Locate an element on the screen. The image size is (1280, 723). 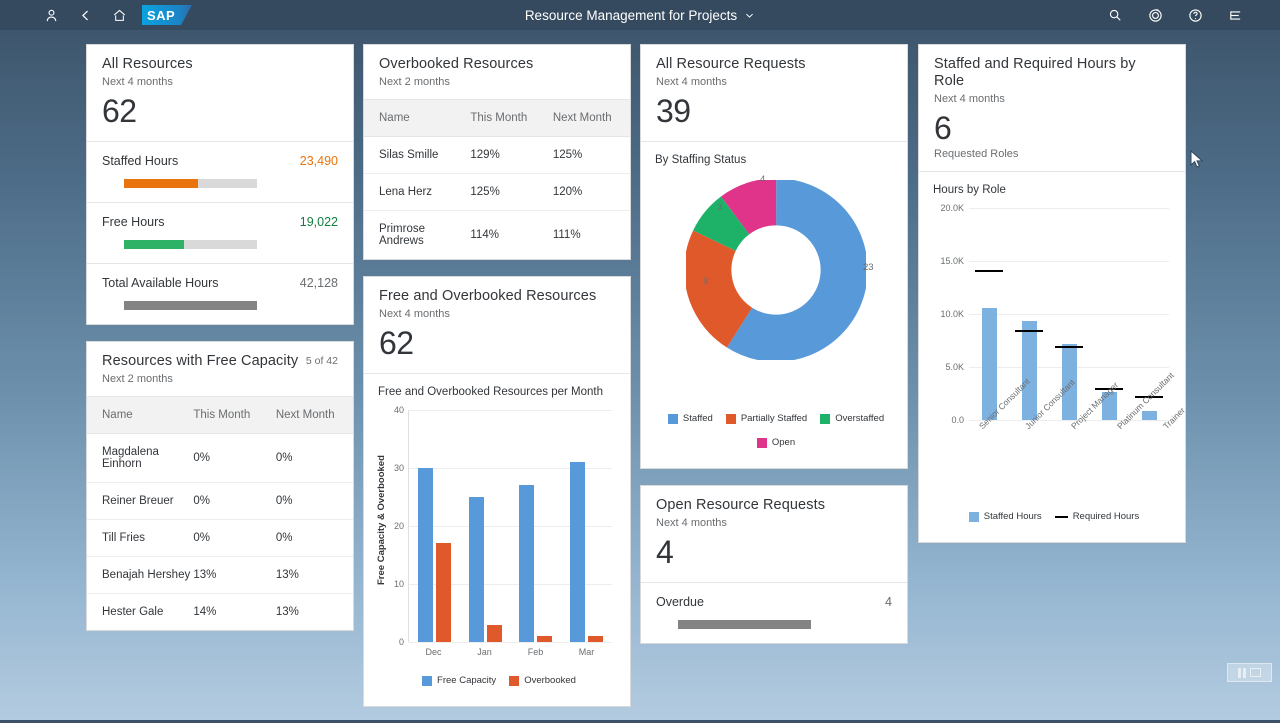
kpi-value: 6 is located at coordinates (943, 128).